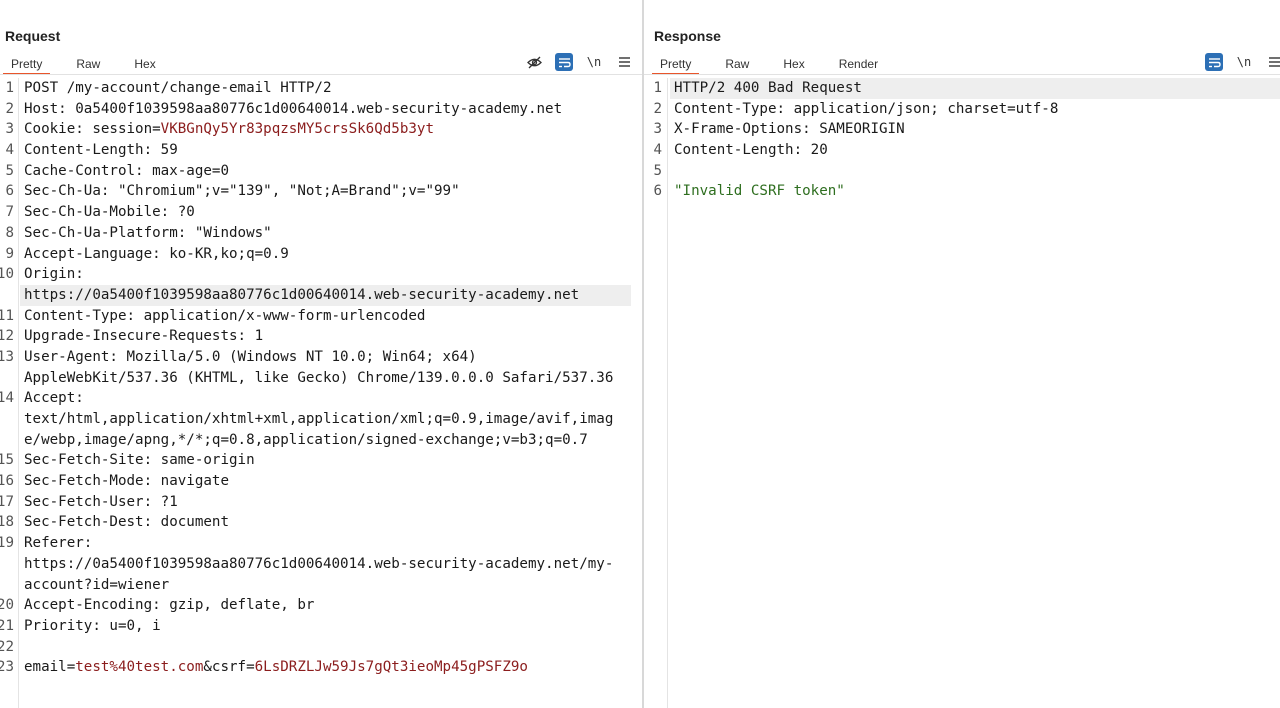 This screenshot has height=708, width=1280. I want to click on line-number: 13, so click(7, 356).